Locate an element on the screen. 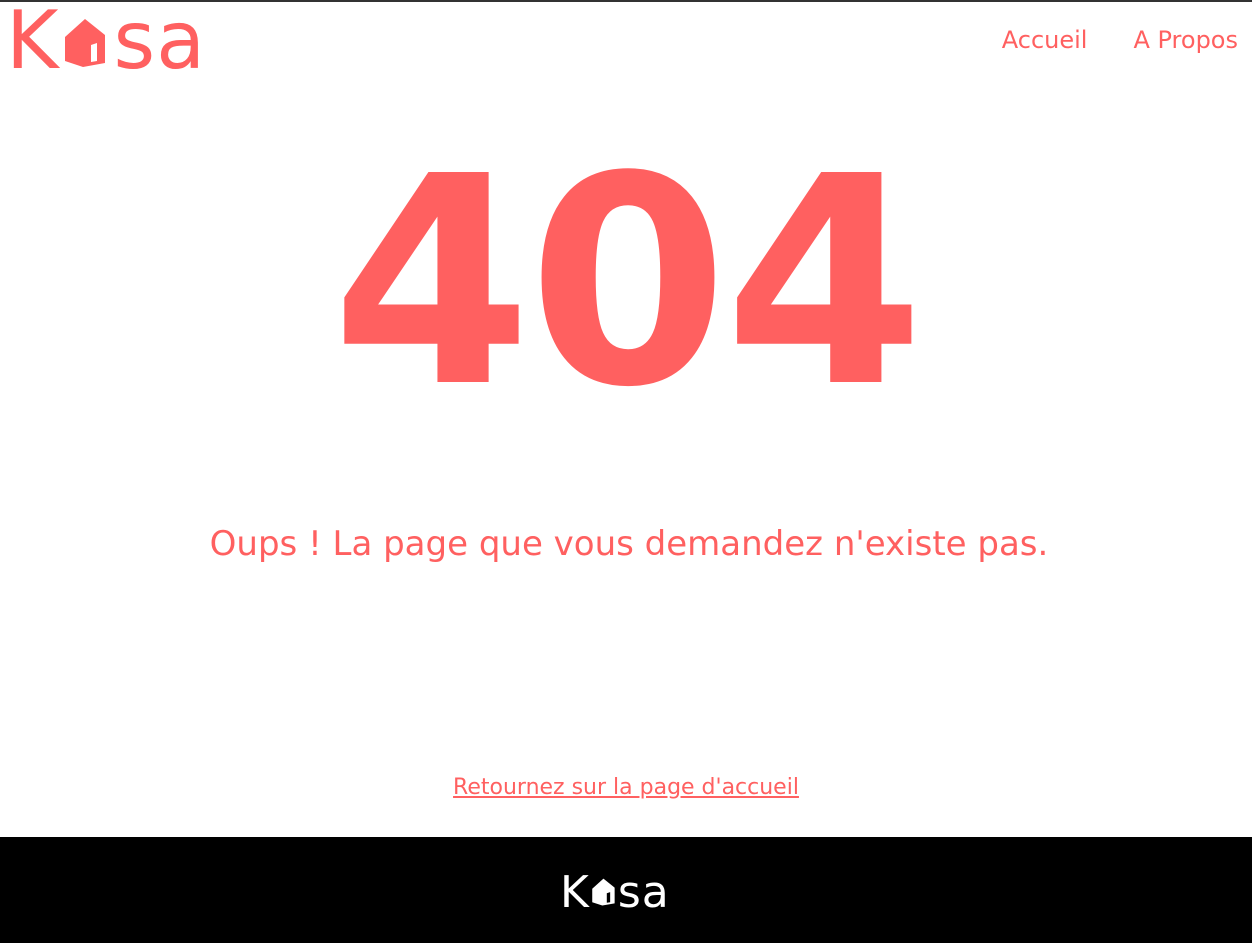 Image resolution: width=1252 pixels, height=943 pixels. home-link-container: Retournez sur la page d'accueil is located at coordinates (626, 787).